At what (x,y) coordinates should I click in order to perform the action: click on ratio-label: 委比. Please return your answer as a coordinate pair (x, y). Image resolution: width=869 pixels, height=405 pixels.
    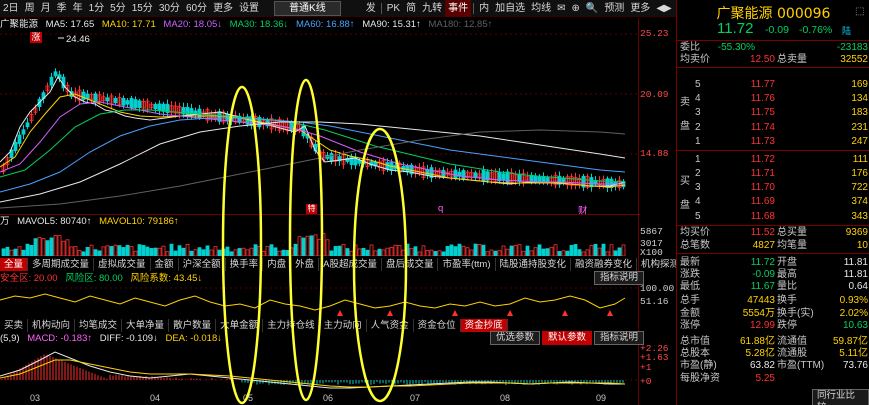
    Looking at the image, I should click on (690, 47).